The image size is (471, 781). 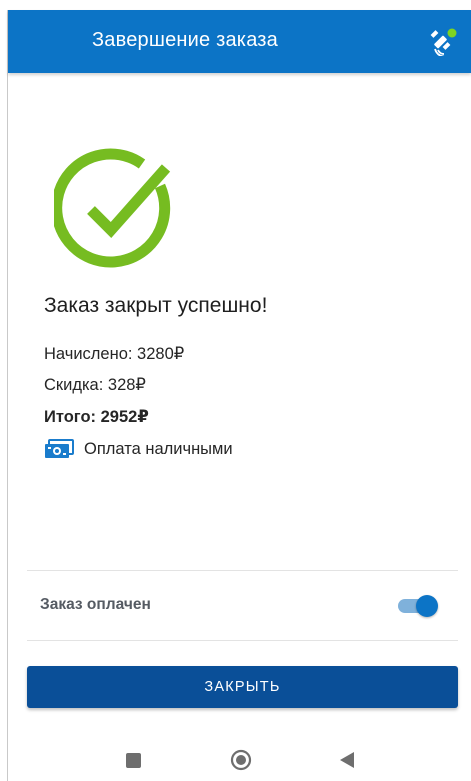 What do you see at coordinates (95, 604) in the screenshot?
I see `order-paid-label: Заказ оплачен` at bounding box center [95, 604].